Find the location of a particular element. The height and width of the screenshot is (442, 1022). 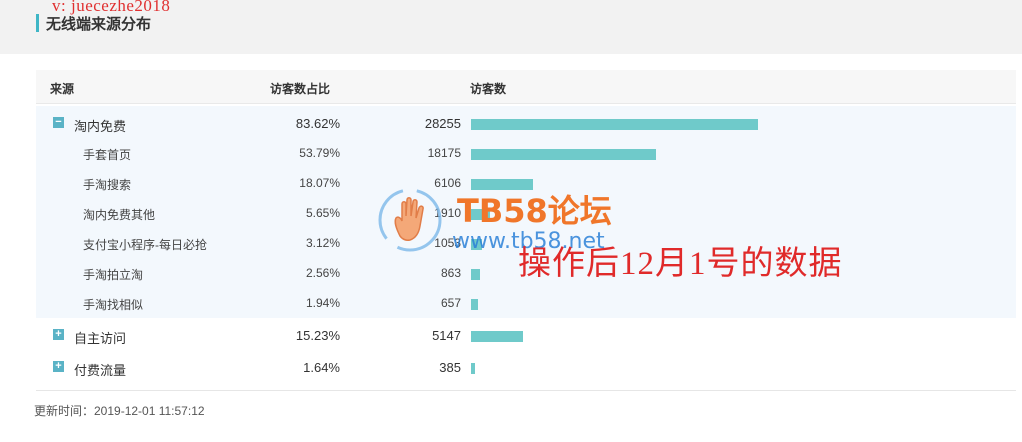

source-name: 手套首页 is located at coordinates (107, 155).